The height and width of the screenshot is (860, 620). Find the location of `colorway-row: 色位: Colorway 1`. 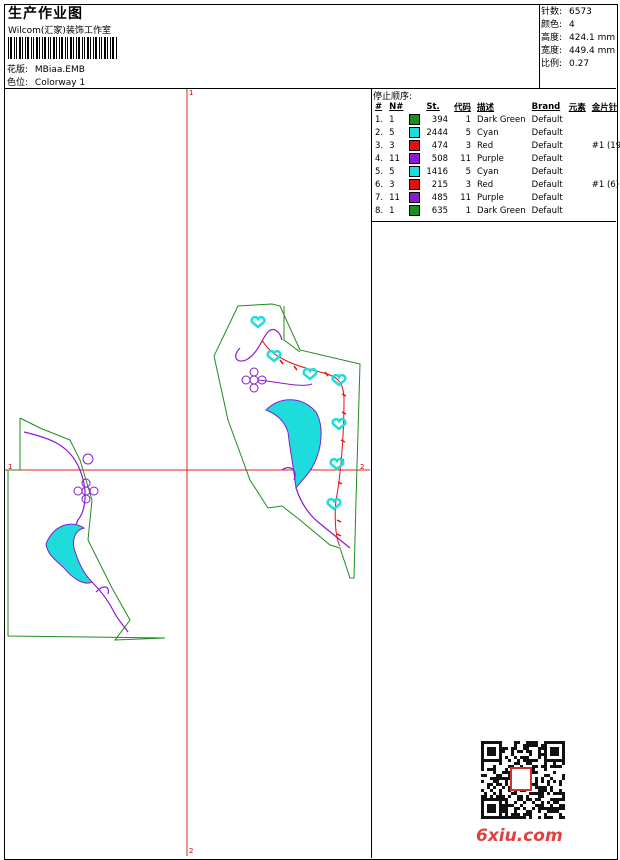

colorway-row: 色位: Colorway 1 is located at coordinates (46, 81).